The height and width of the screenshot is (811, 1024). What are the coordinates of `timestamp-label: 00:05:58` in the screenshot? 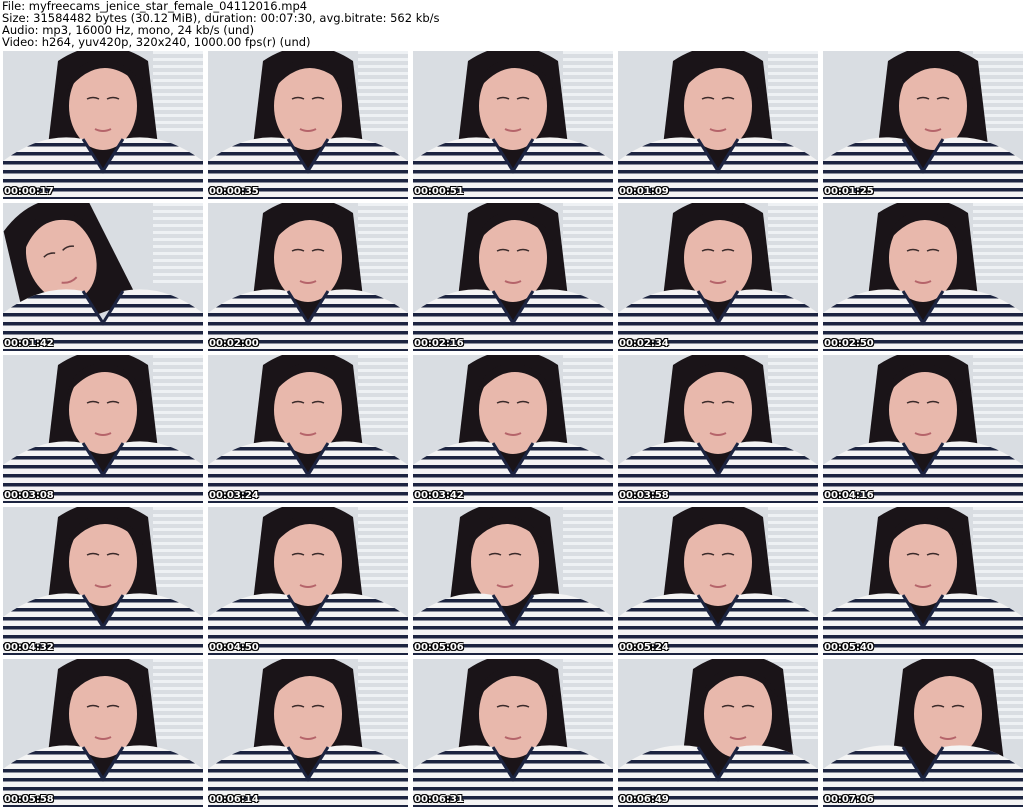 It's located at (29, 799).